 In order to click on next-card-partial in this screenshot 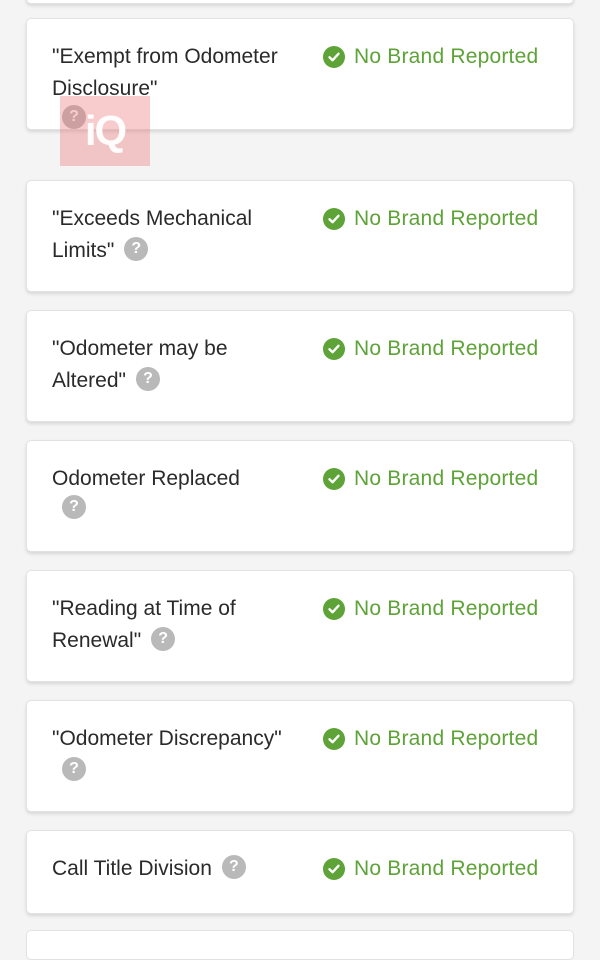, I will do `click(300, 945)`.